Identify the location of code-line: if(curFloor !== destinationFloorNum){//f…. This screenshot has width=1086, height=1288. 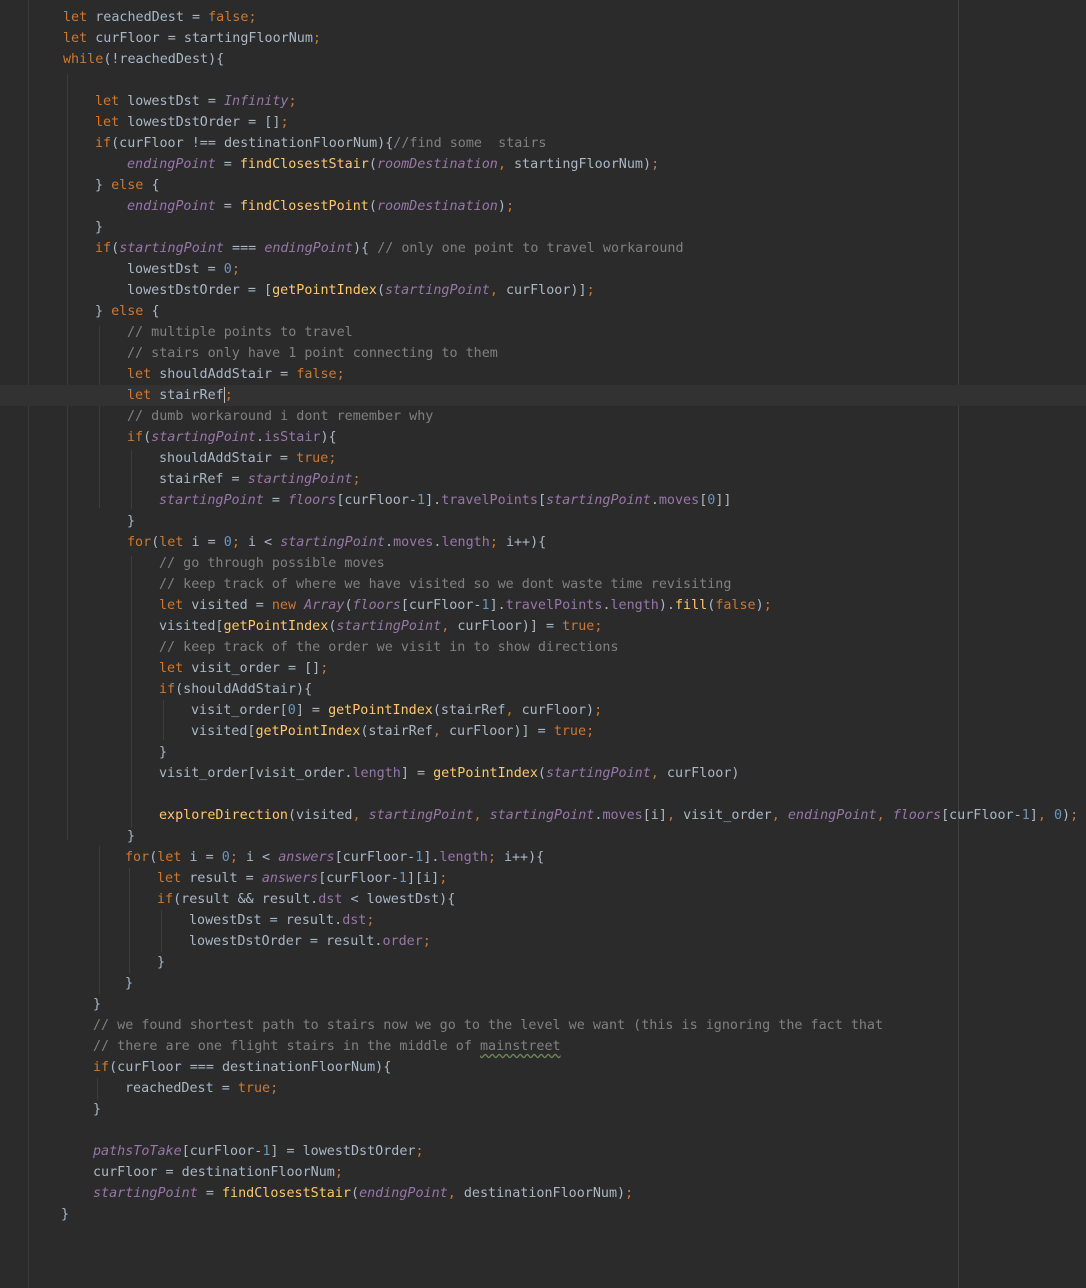
(543, 143).